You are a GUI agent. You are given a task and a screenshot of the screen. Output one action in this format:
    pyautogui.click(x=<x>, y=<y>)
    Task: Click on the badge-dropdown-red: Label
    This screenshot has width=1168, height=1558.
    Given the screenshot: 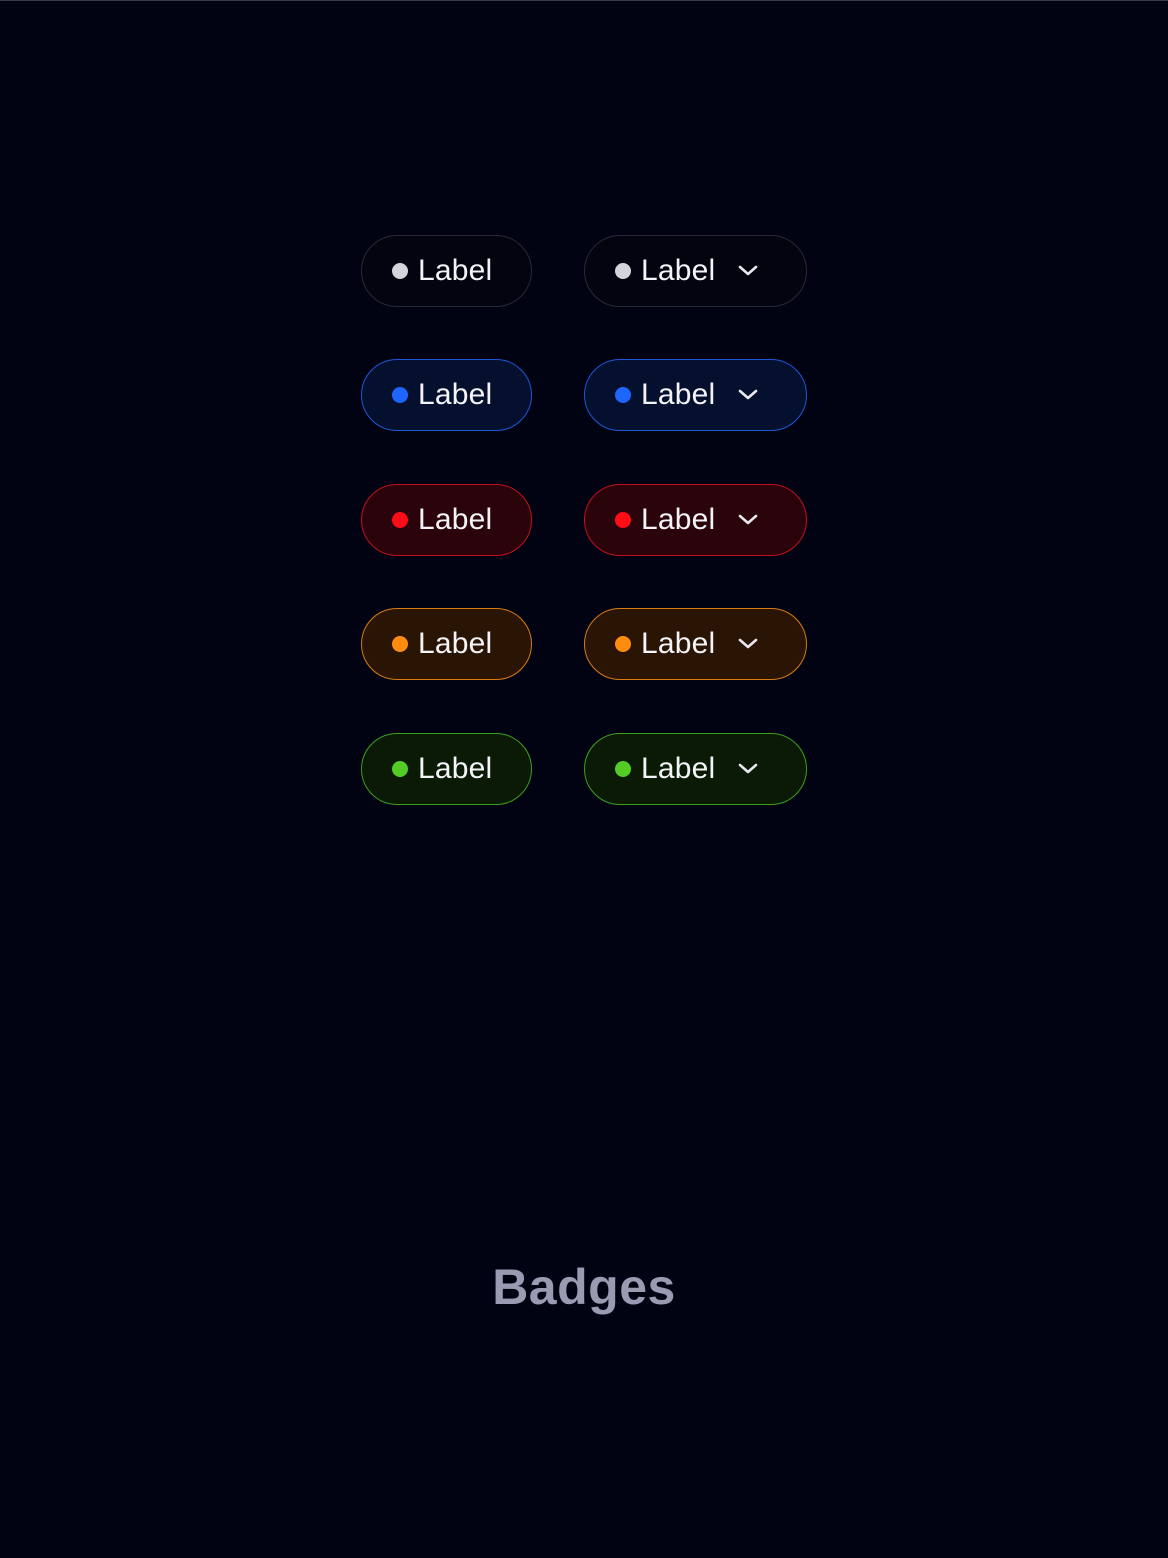 What is the action you would take?
    pyautogui.click(x=695, y=520)
    